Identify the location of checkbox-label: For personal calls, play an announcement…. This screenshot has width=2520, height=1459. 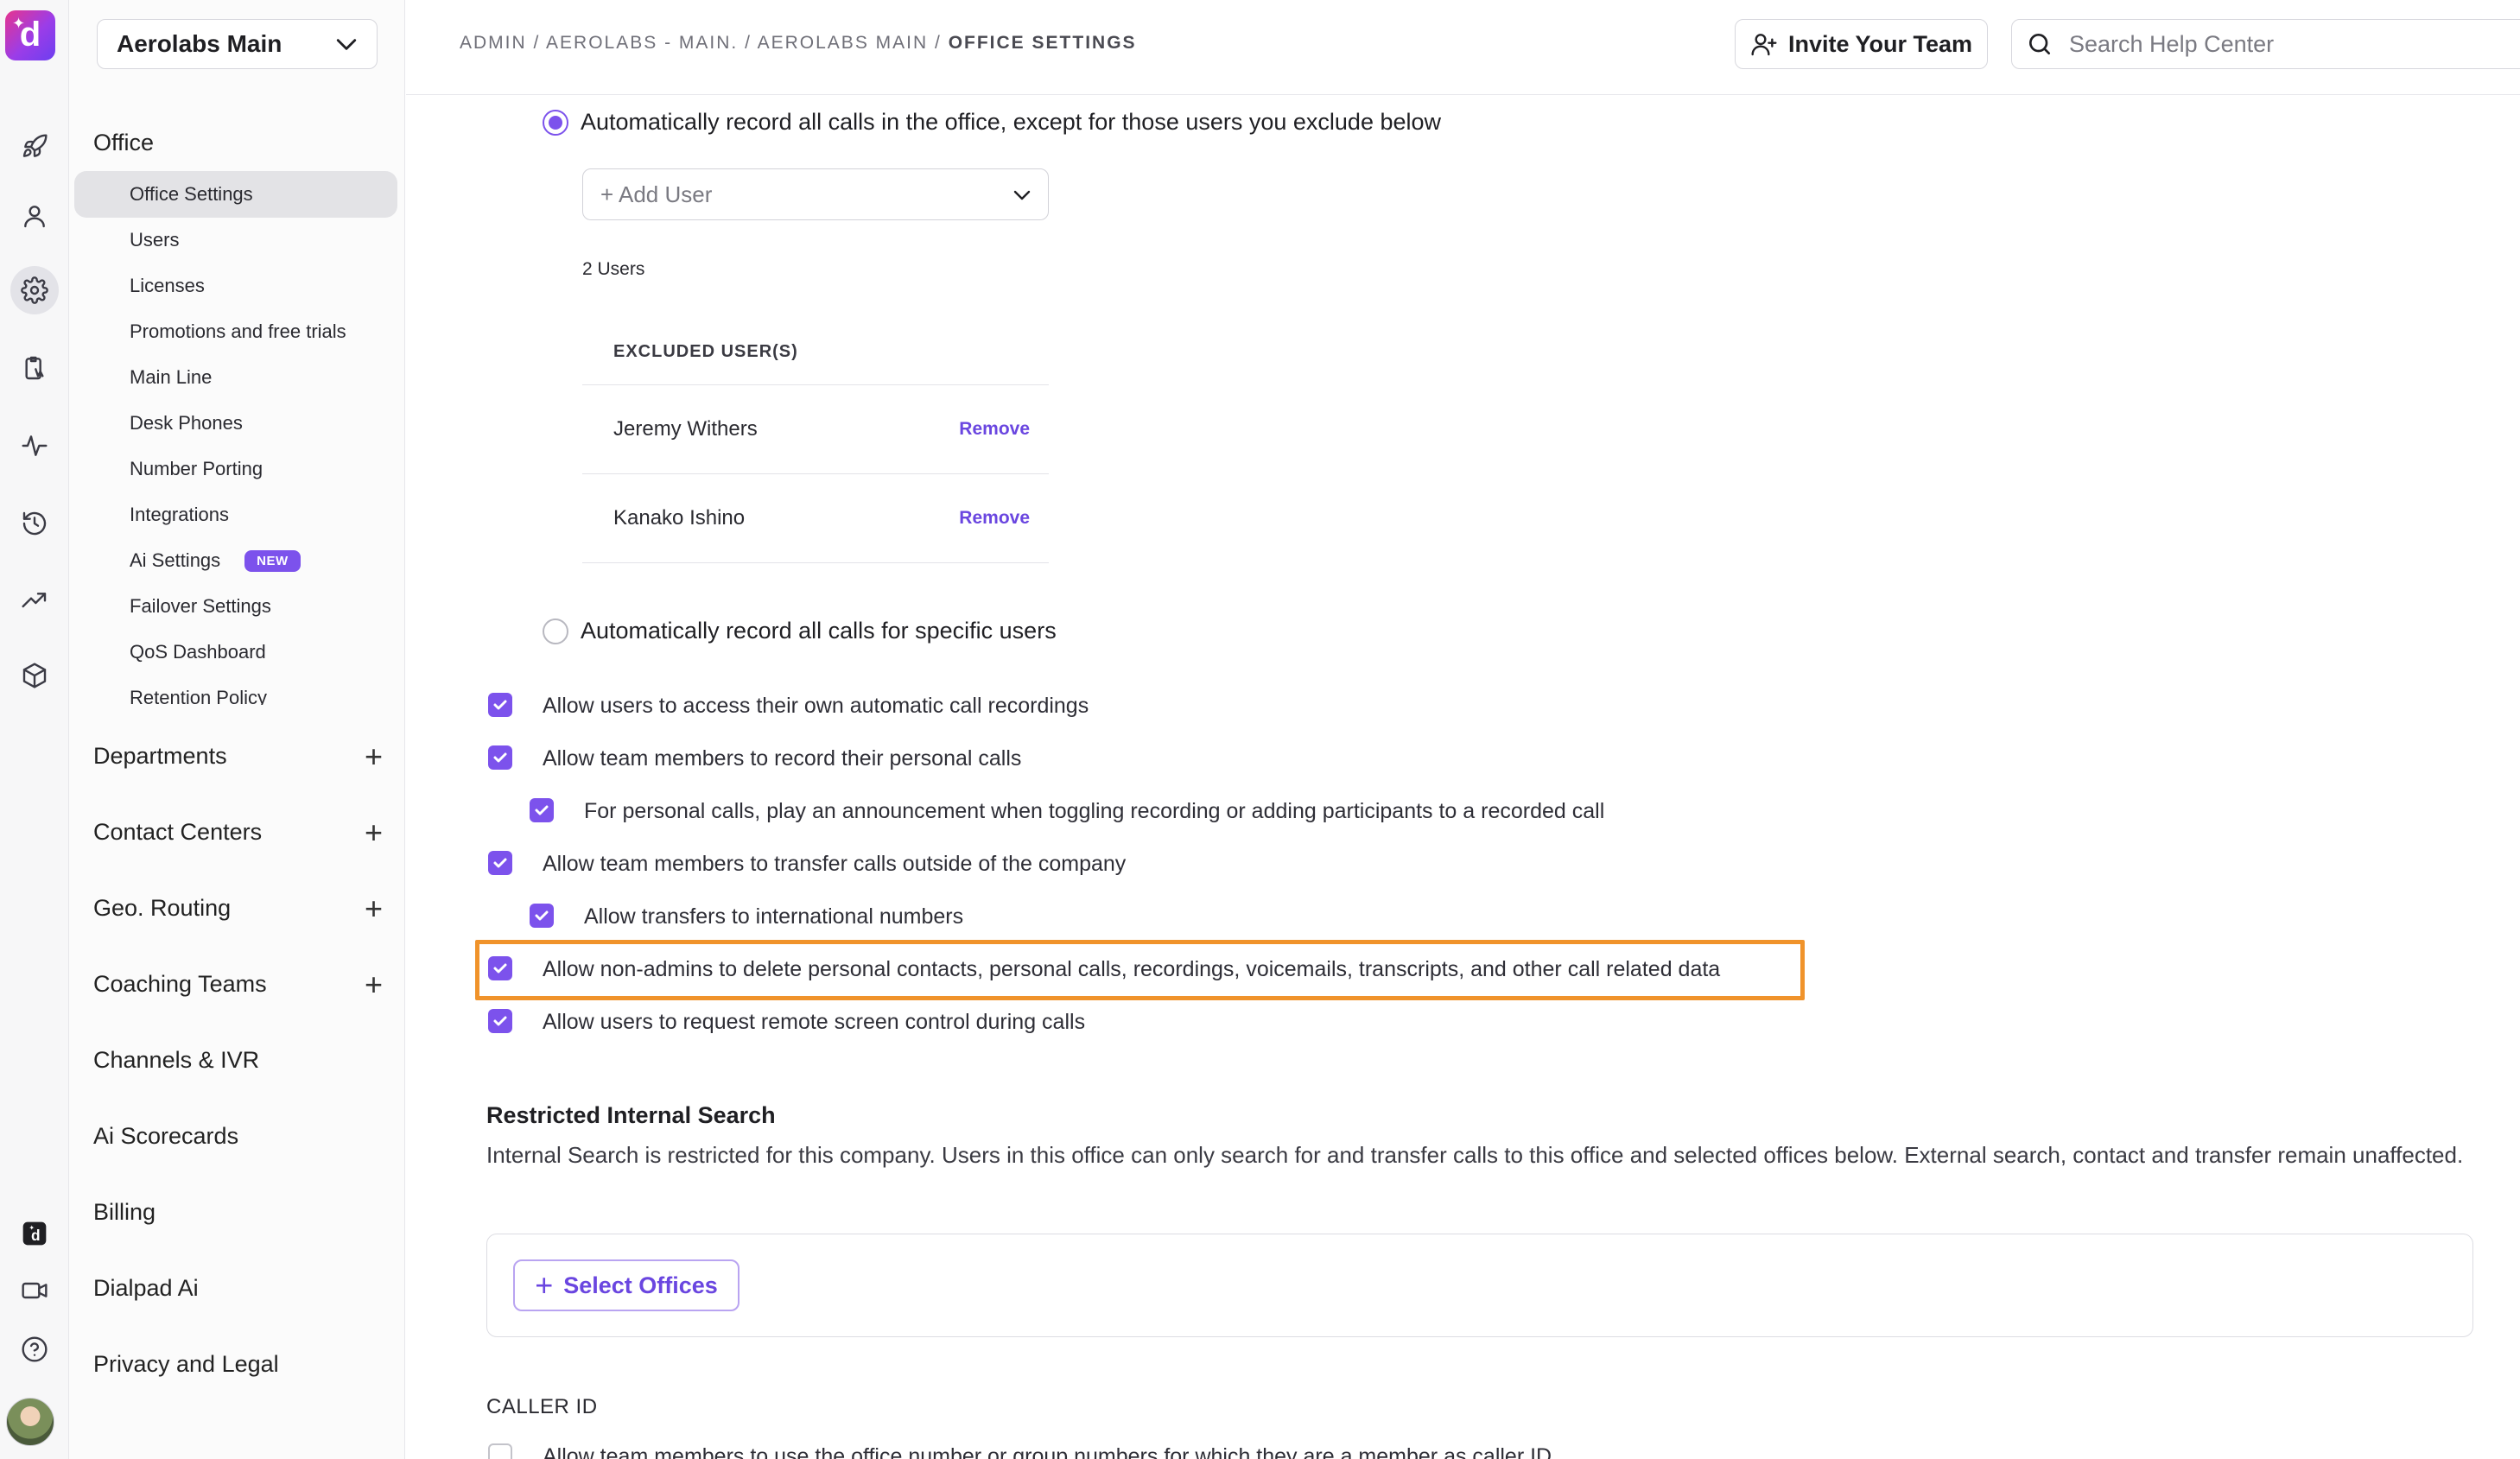
(1094, 811).